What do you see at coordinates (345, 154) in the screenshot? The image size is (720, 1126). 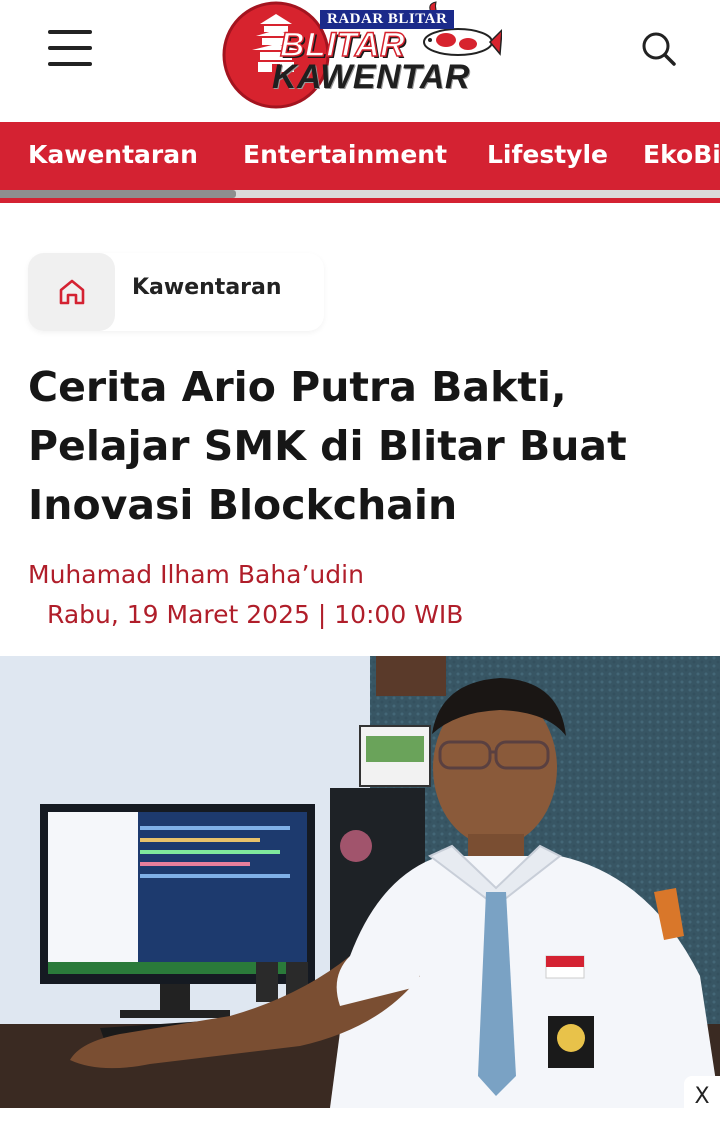 I see `category-nav-item-entertainment: Entertainment` at bounding box center [345, 154].